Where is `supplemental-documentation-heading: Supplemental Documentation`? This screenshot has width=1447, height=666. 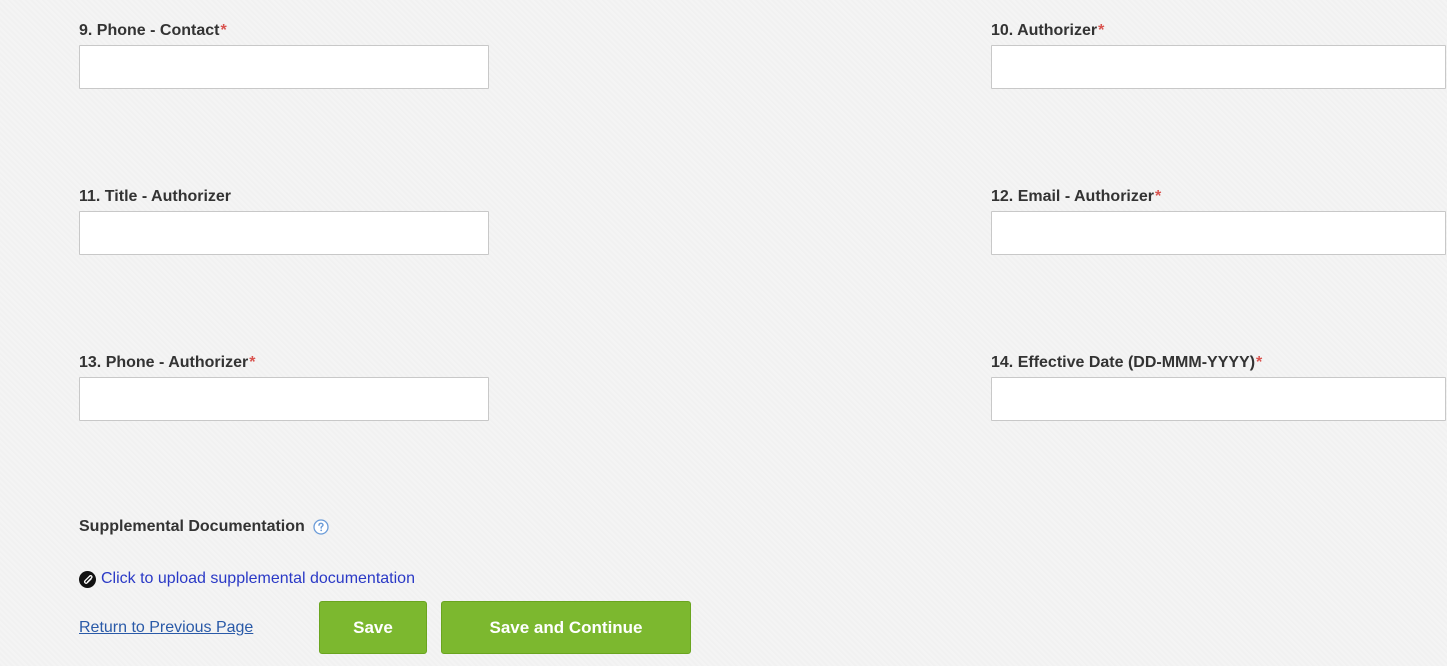 supplemental-documentation-heading: Supplemental Documentation is located at coordinates (204, 527).